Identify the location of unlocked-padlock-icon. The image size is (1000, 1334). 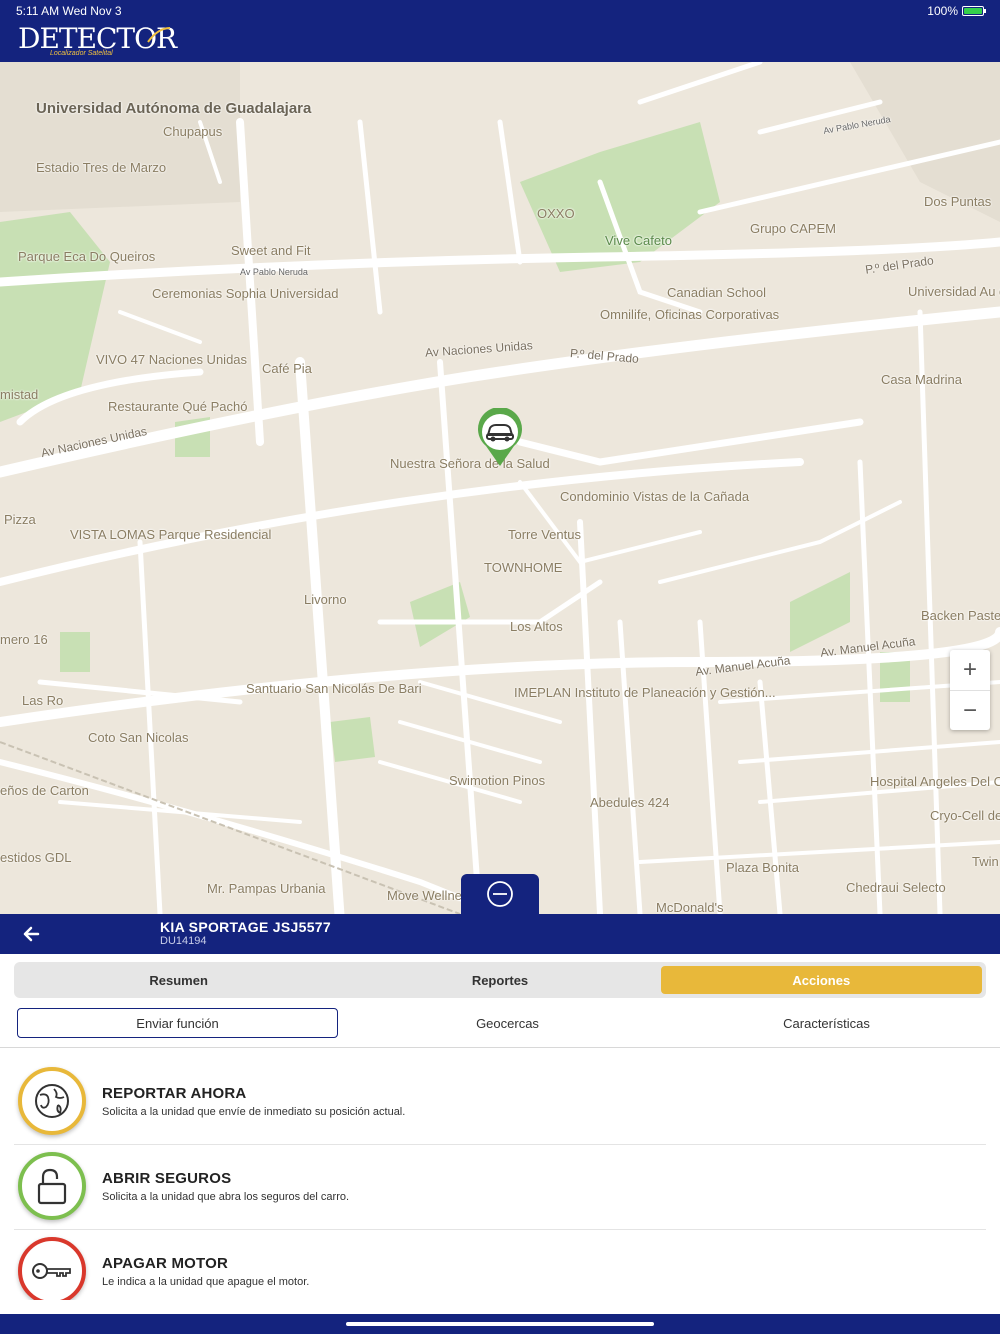
(52, 1186).